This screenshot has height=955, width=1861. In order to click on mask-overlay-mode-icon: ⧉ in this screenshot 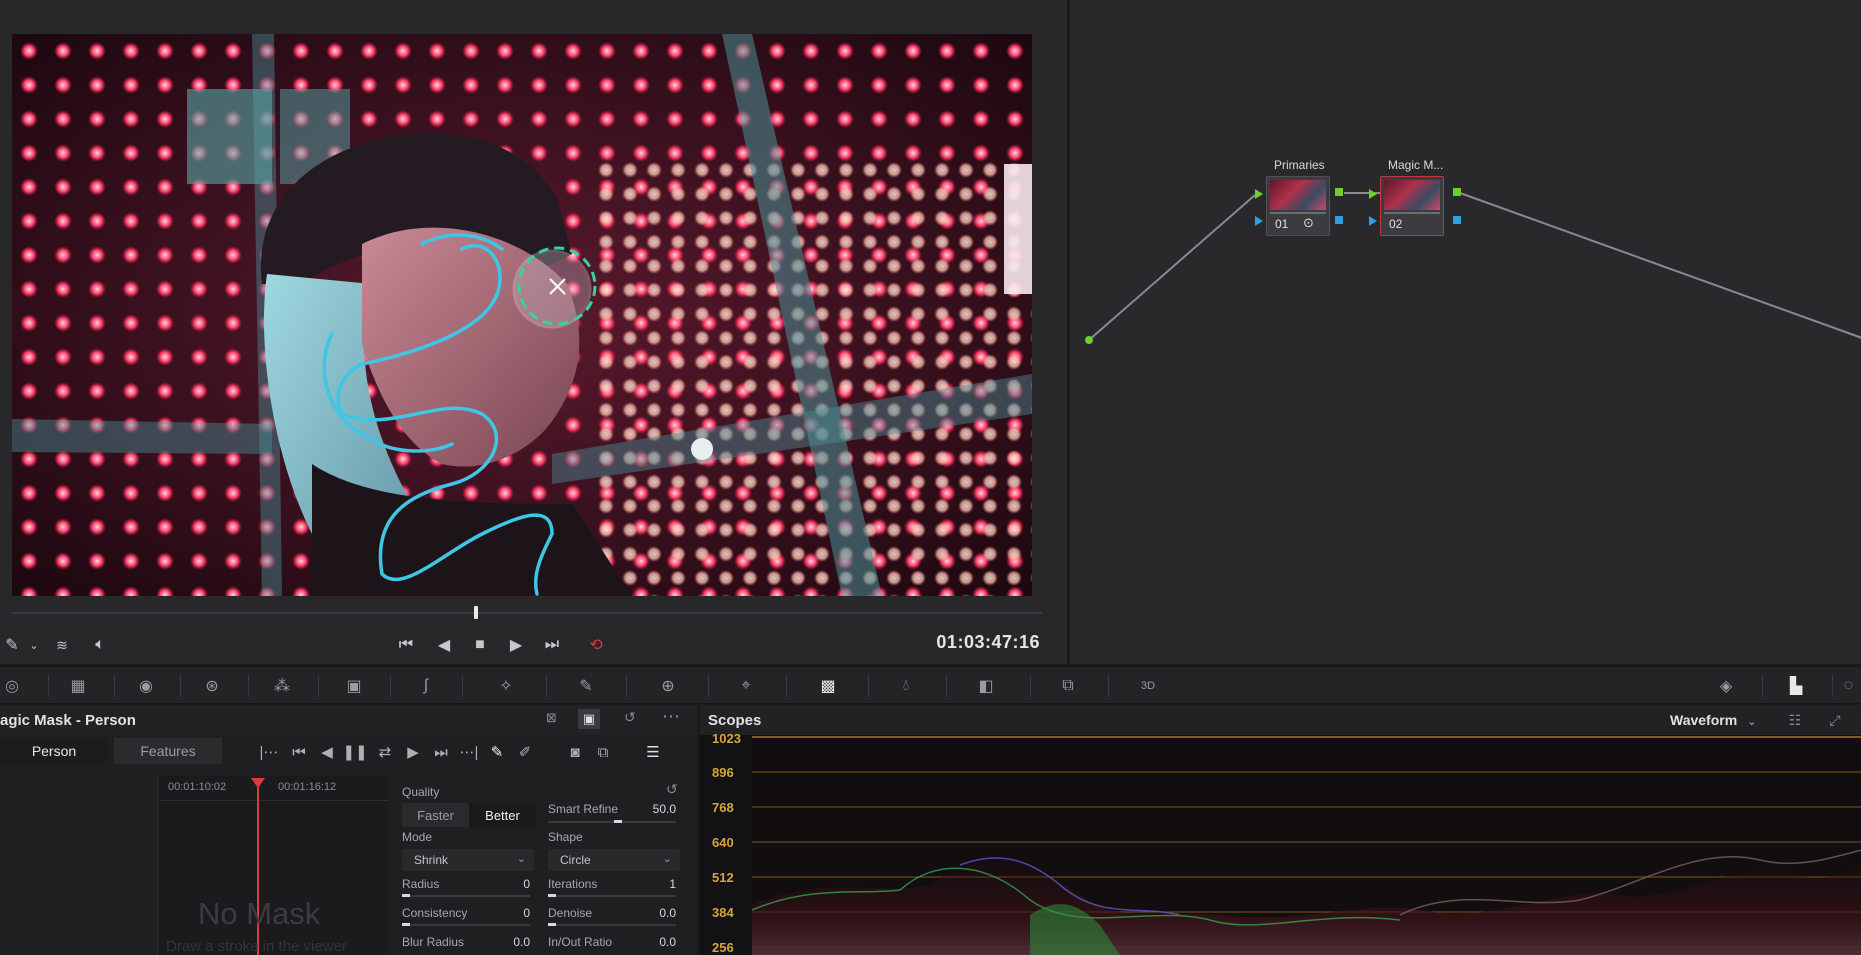, I will do `click(603, 752)`.